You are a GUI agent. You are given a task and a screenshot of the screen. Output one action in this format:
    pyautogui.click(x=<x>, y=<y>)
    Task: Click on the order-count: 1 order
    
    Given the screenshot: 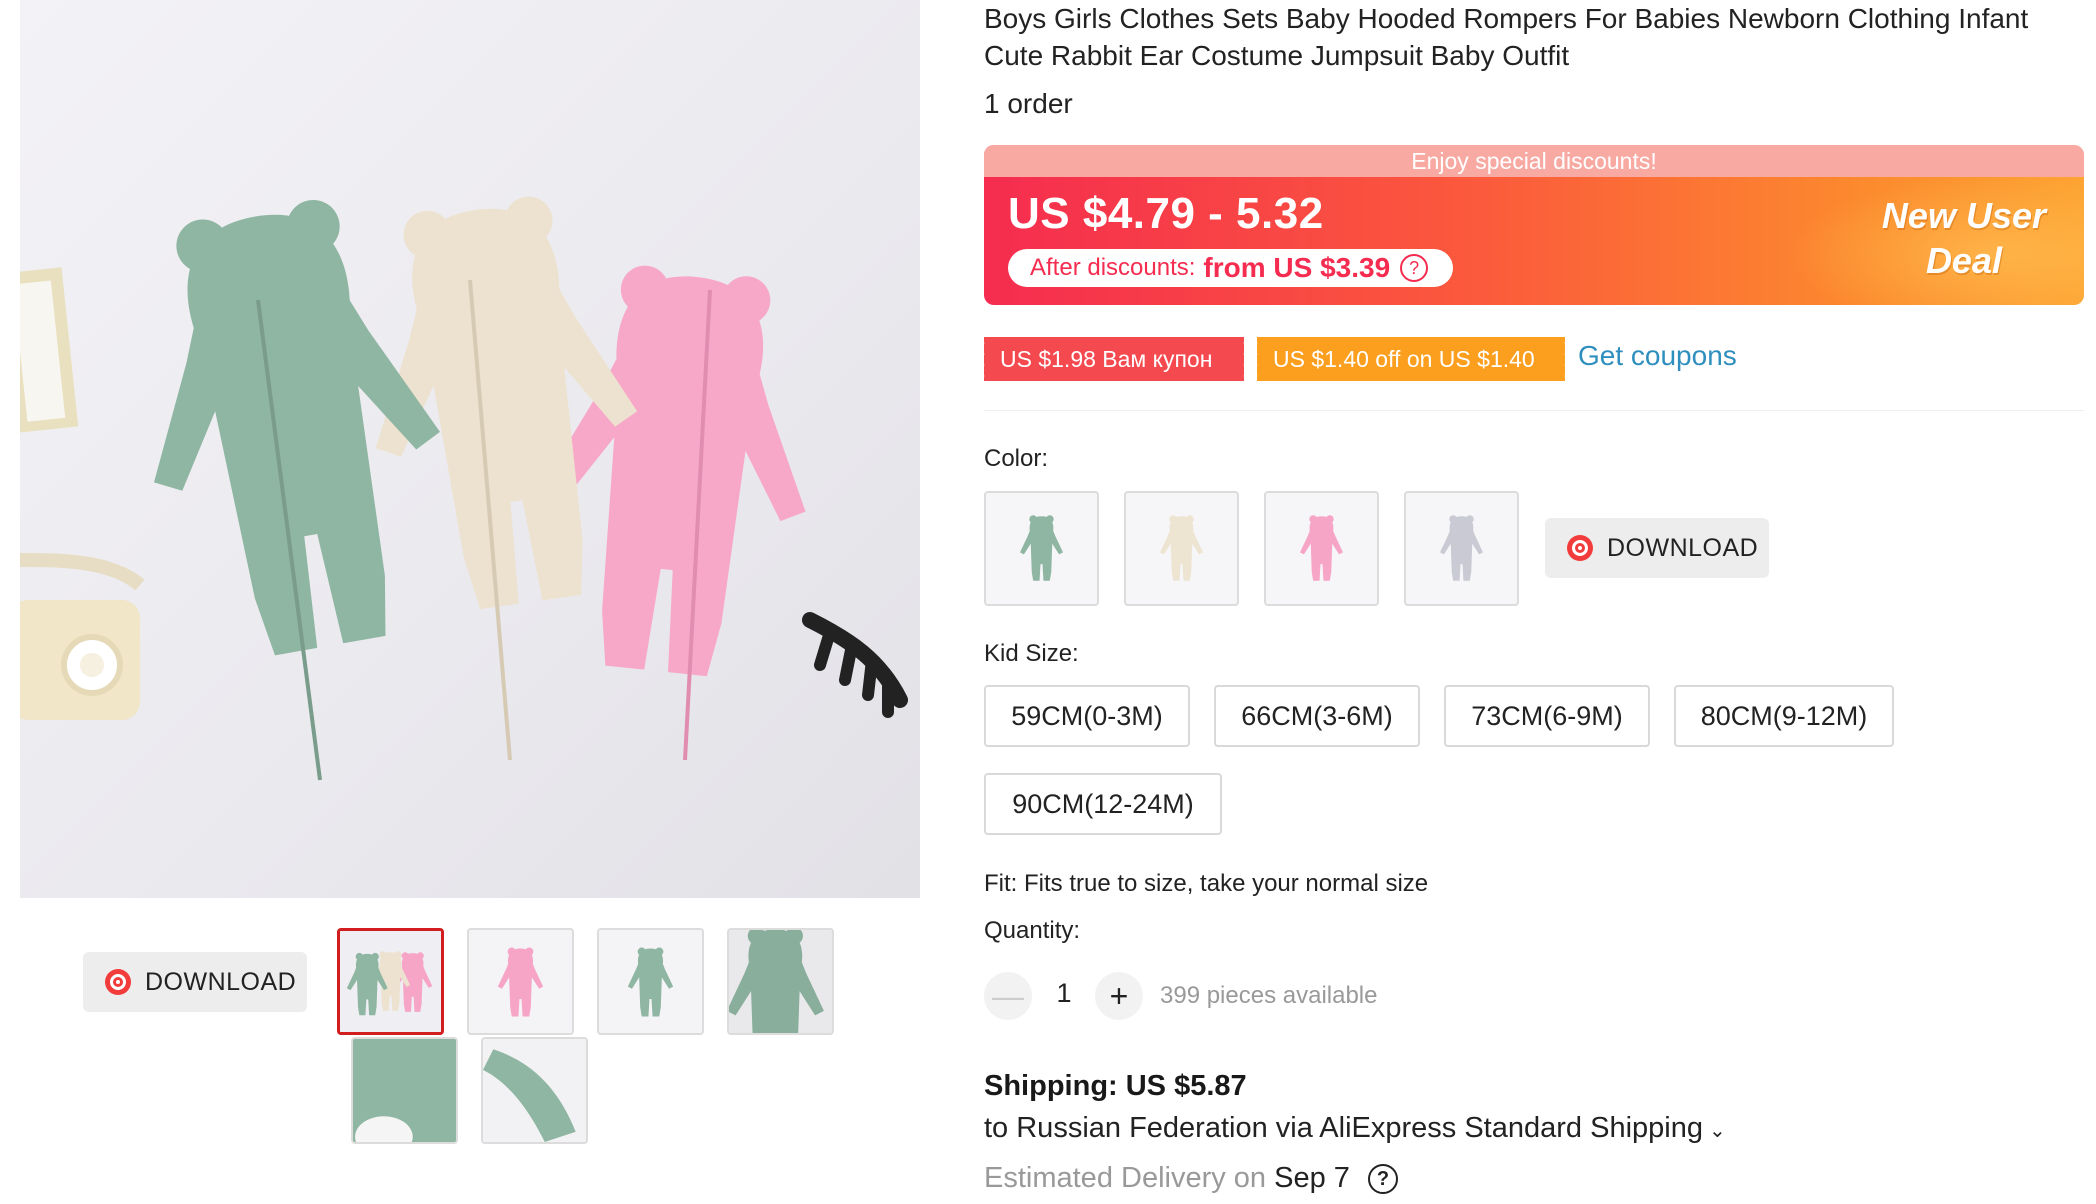 What is the action you would take?
    pyautogui.click(x=1028, y=103)
    